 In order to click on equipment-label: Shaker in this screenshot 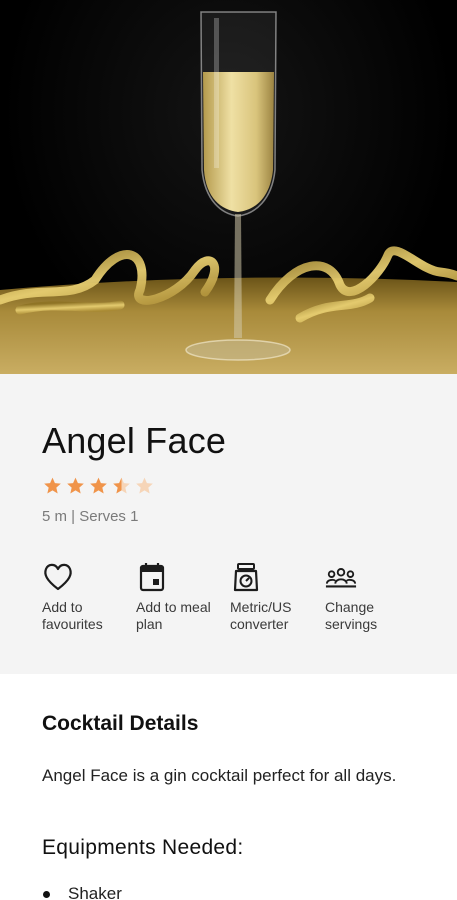, I will do `click(95, 892)`.